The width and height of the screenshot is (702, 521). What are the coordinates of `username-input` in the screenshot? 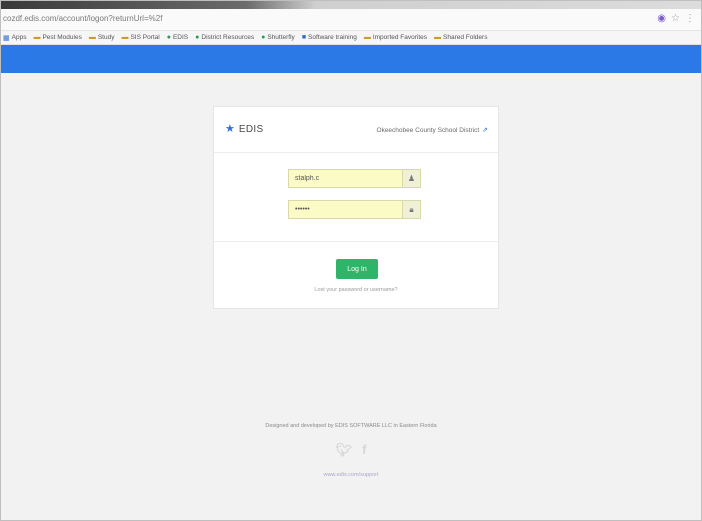 It's located at (345, 178).